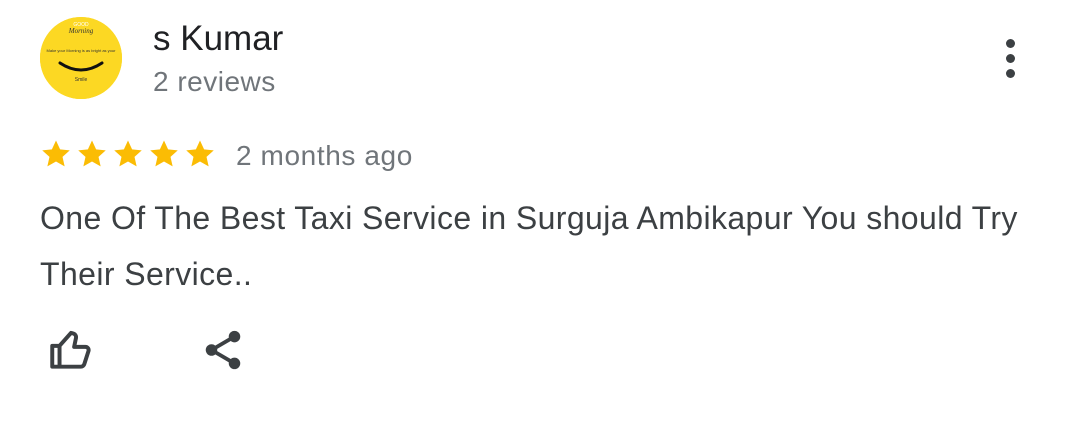 The image size is (1080, 423). What do you see at coordinates (324, 155) in the screenshot?
I see `review-date: 2 months ago` at bounding box center [324, 155].